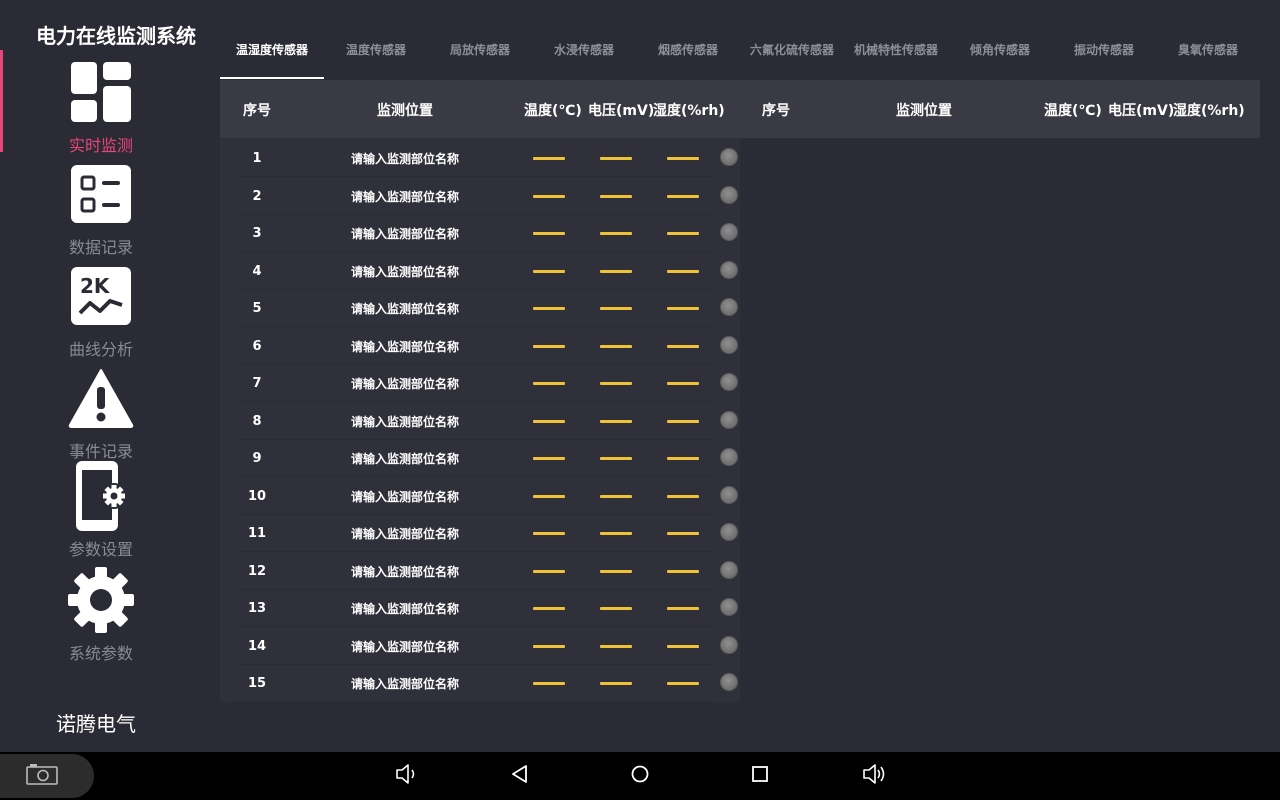 This screenshot has height=800, width=1280. Describe the element at coordinates (488, 384) in the screenshot. I see `table-row: 7 请输入监测部位名称` at that location.